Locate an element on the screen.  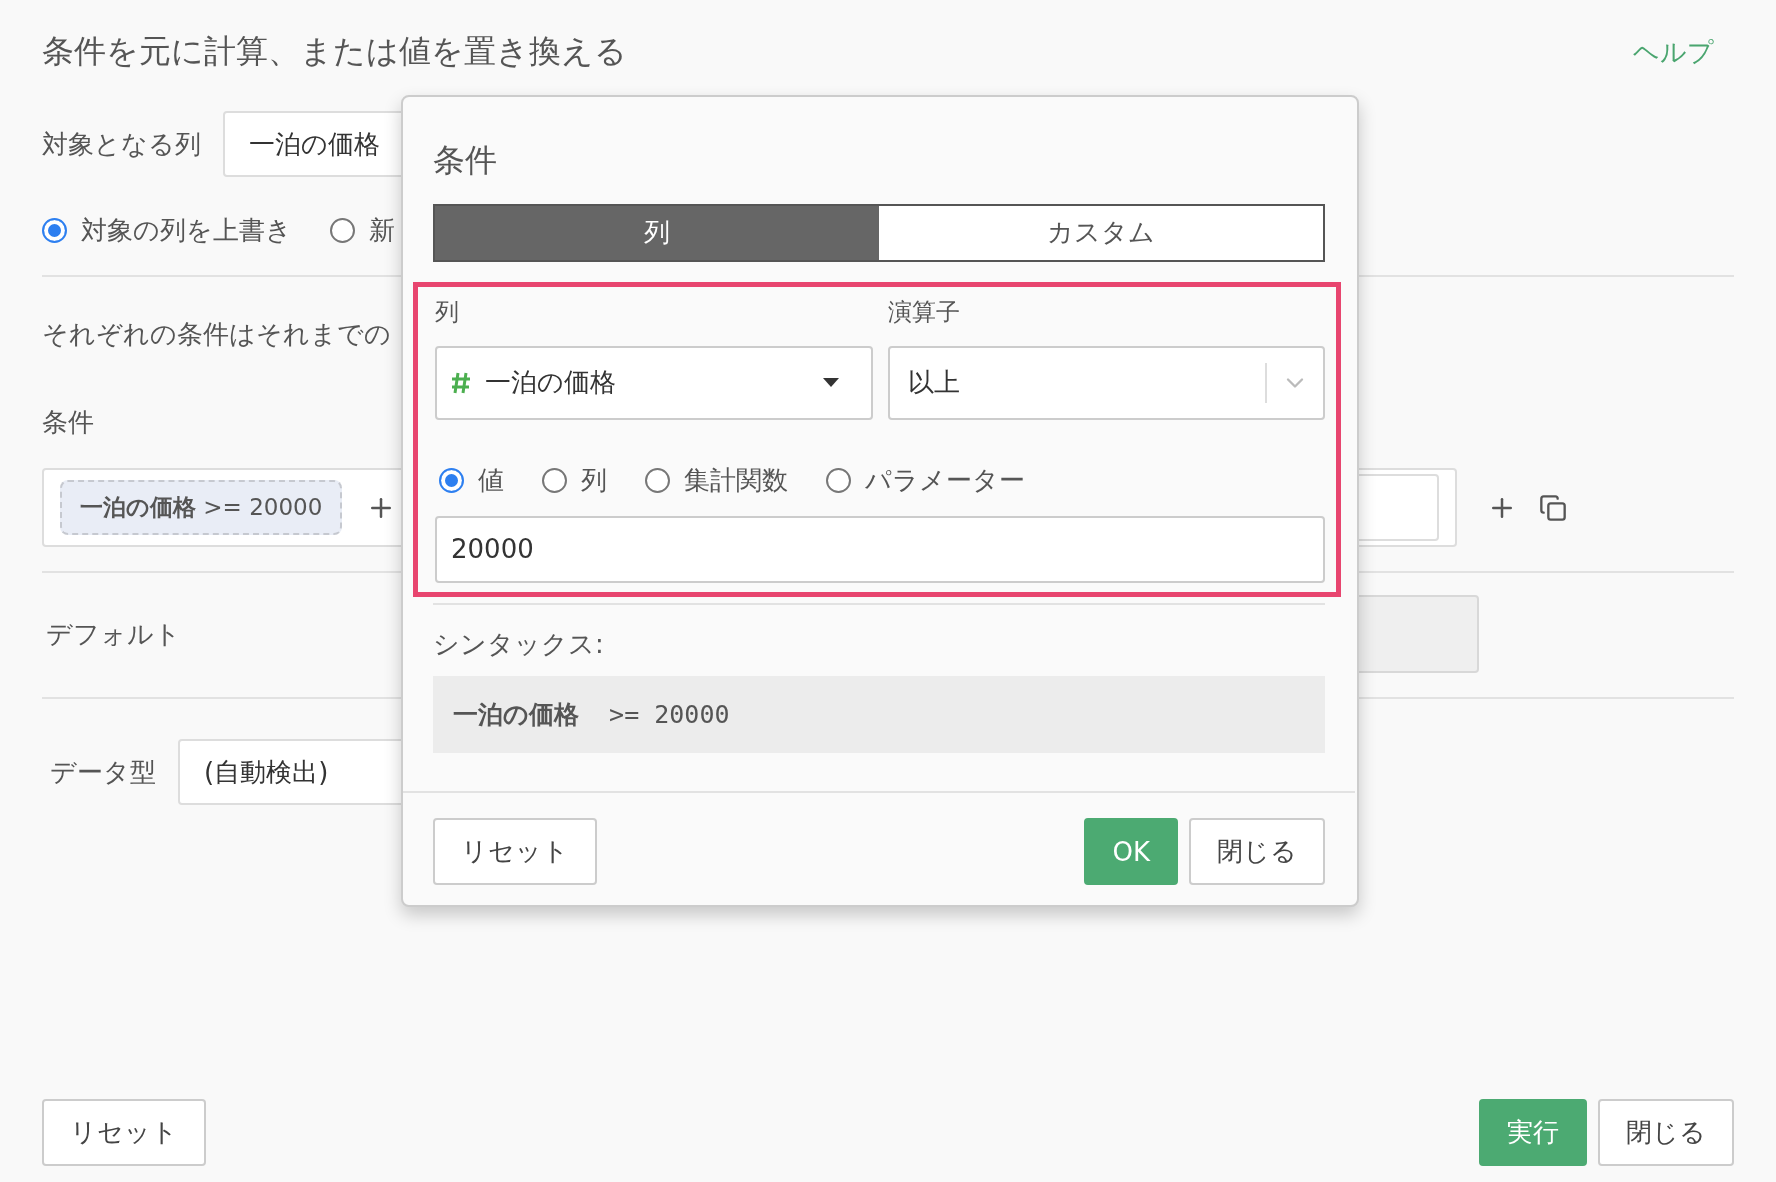
radio-label: パラメーター is located at coordinates (945, 481).